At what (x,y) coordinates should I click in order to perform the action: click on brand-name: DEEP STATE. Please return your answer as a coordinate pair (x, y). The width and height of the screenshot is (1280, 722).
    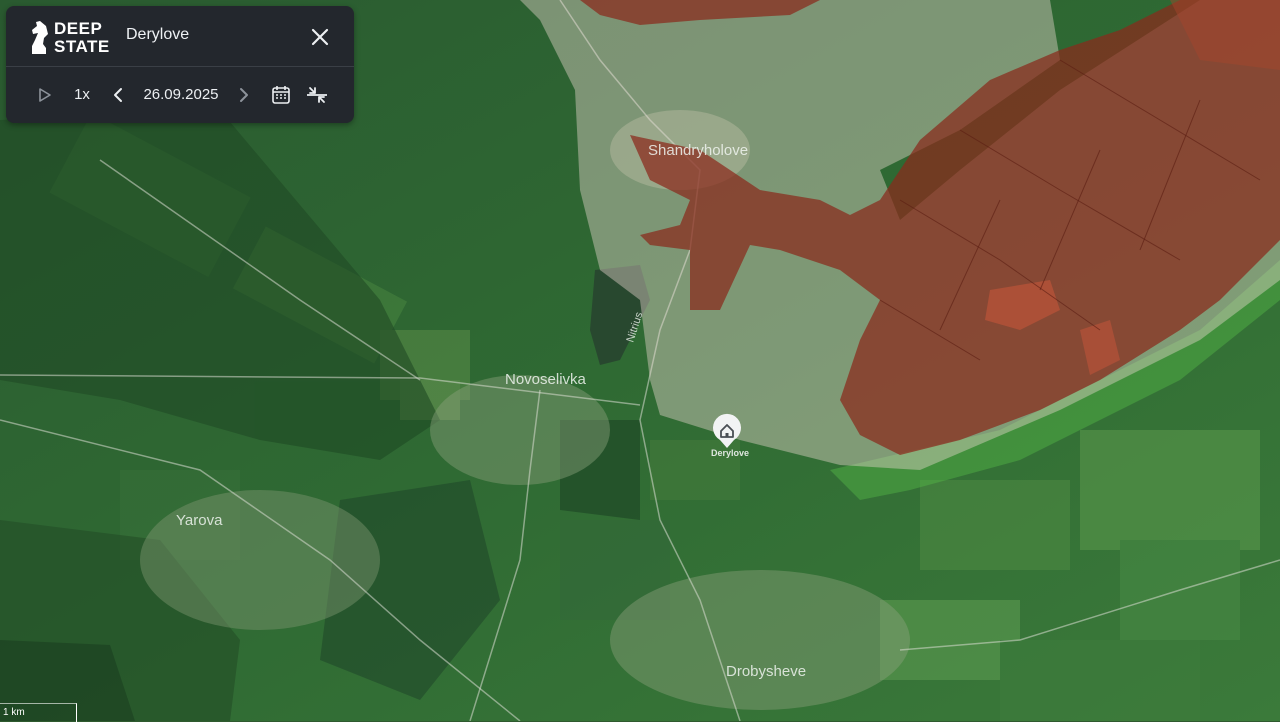
    Looking at the image, I should click on (82, 38).